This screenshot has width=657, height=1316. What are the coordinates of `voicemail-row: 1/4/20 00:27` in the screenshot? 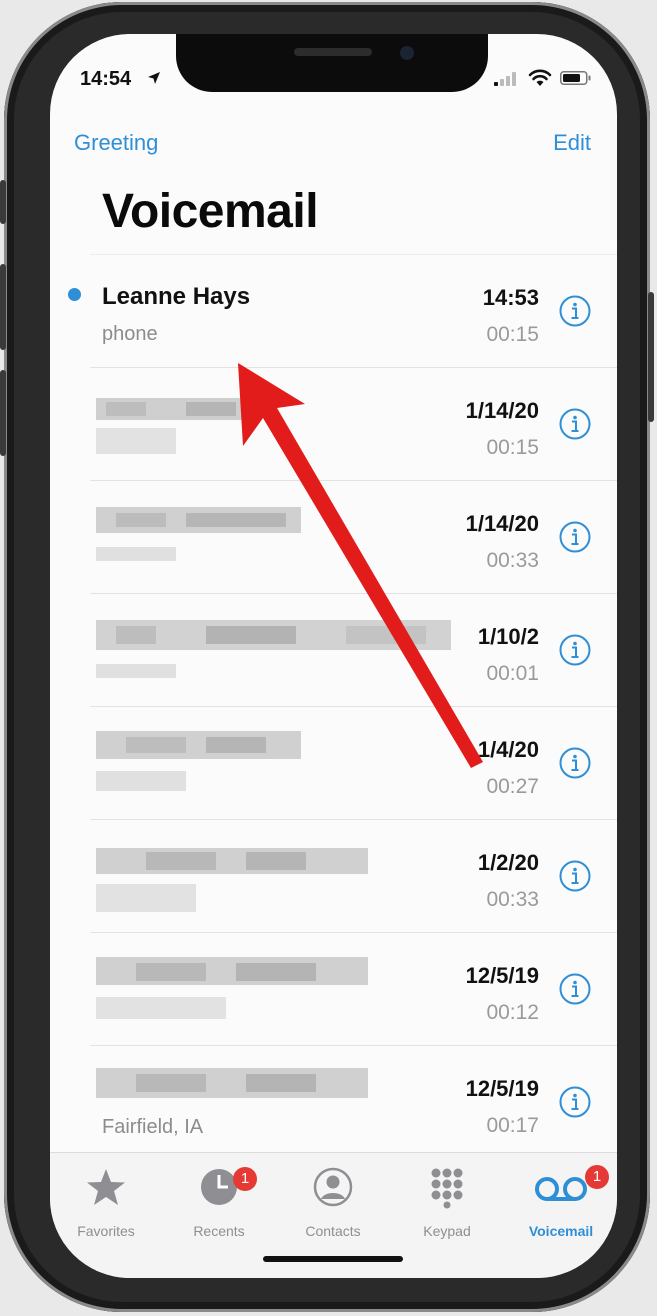 It's located at (353, 763).